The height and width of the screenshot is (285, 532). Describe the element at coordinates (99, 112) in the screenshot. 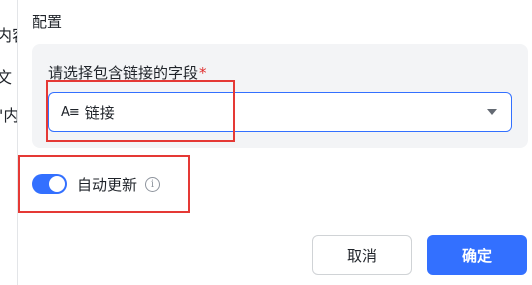

I see `select-value: 链接` at that location.